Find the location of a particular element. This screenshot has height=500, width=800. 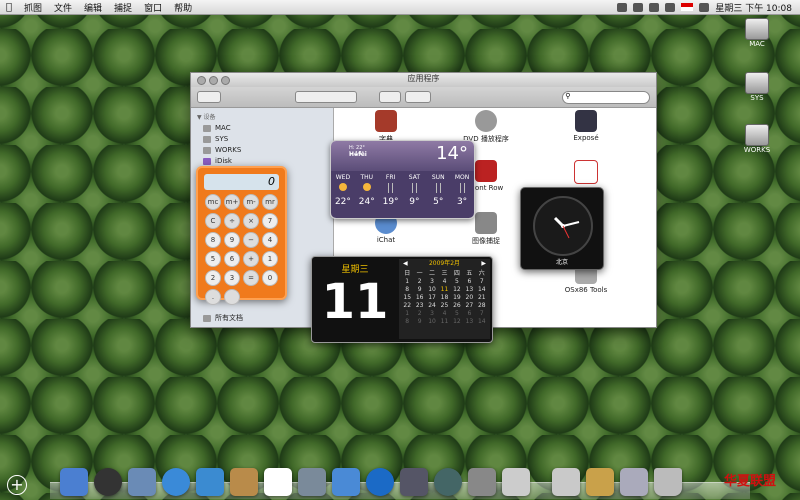

zoom-window-button is located at coordinates (225, 80).